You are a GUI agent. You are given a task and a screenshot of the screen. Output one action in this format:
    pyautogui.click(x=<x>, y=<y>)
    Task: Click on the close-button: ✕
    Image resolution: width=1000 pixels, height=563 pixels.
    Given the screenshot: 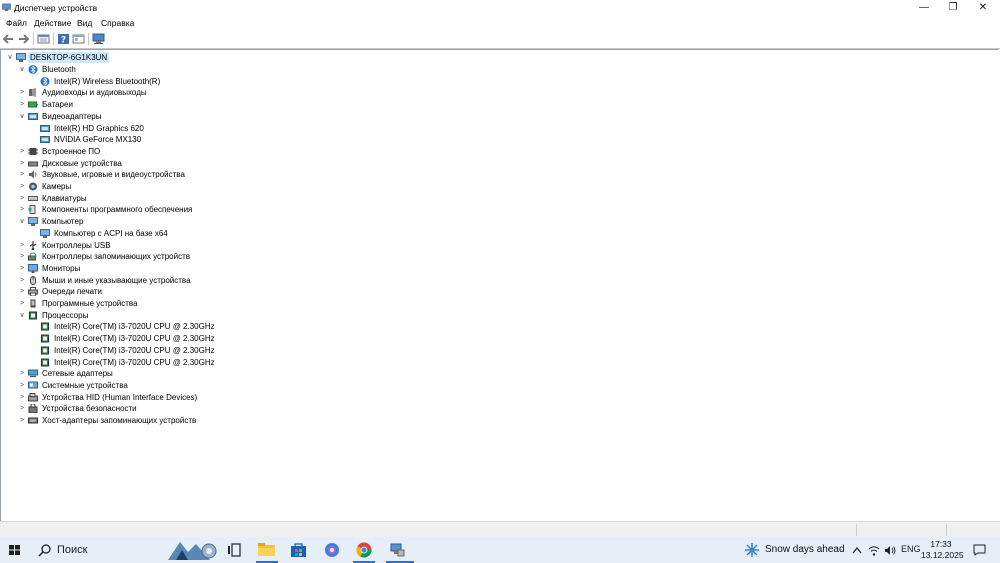 What is the action you would take?
    pyautogui.click(x=983, y=8)
    